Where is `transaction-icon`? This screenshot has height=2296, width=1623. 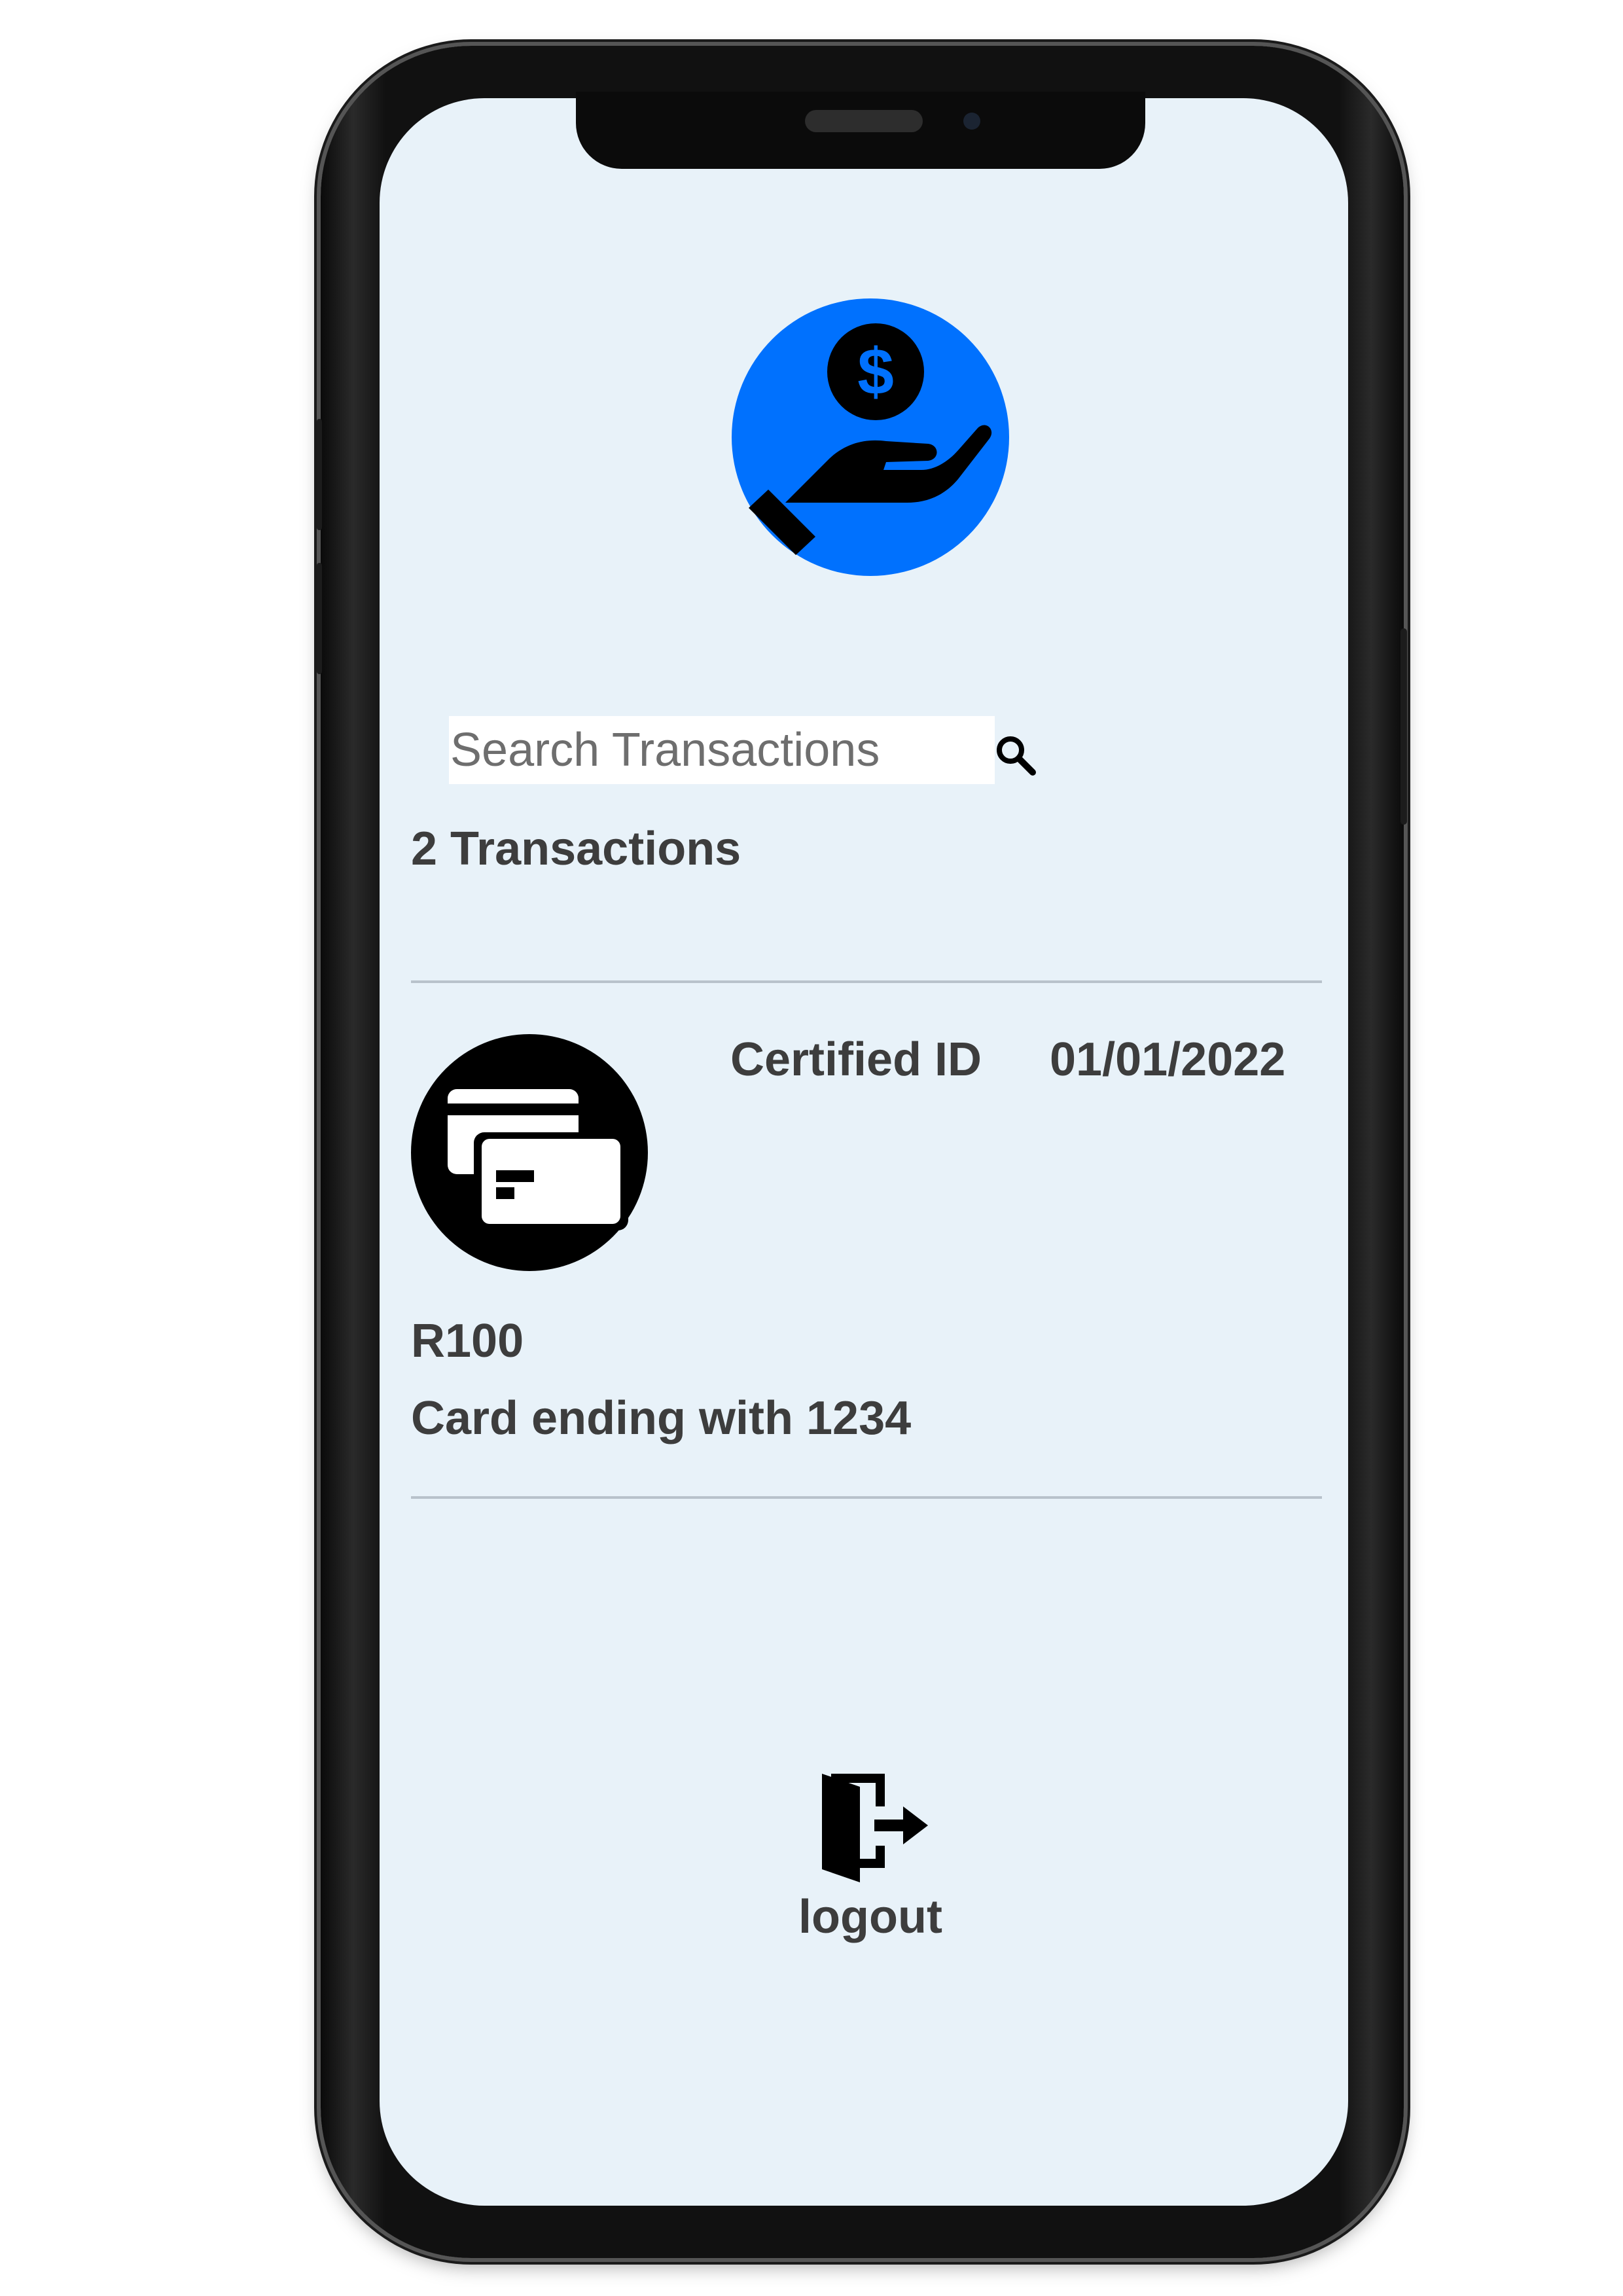 transaction-icon is located at coordinates (529, 1152).